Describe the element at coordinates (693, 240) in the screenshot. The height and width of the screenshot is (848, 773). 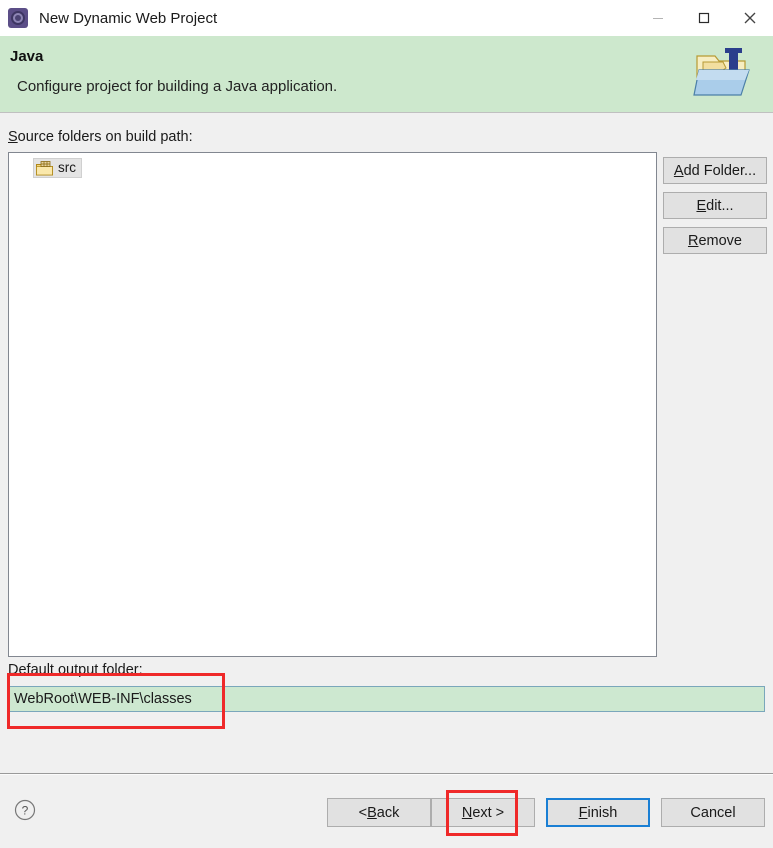
I see `remove-button-mnemonic: R` at that location.